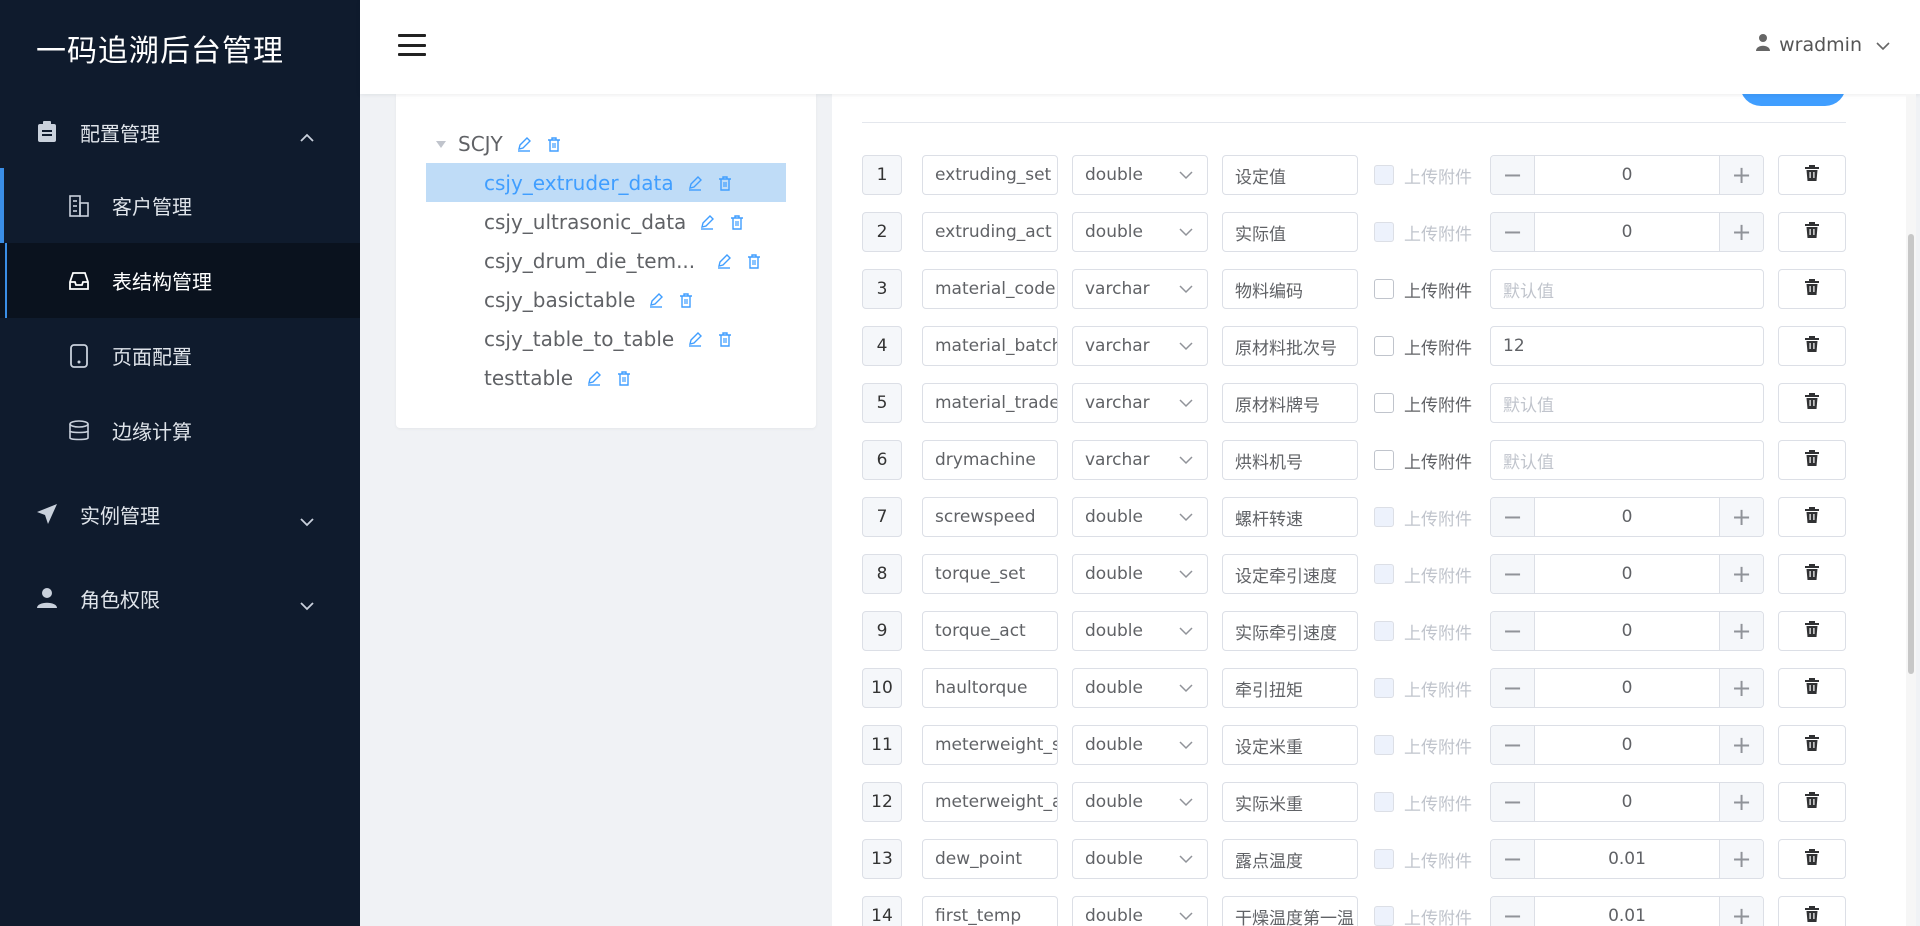 Image resolution: width=1920 pixels, height=926 pixels. What do you see at coordinates (990, 460) in the screenshot?
I see `field-name-input: drymachine` at bounding box center [990, 460].